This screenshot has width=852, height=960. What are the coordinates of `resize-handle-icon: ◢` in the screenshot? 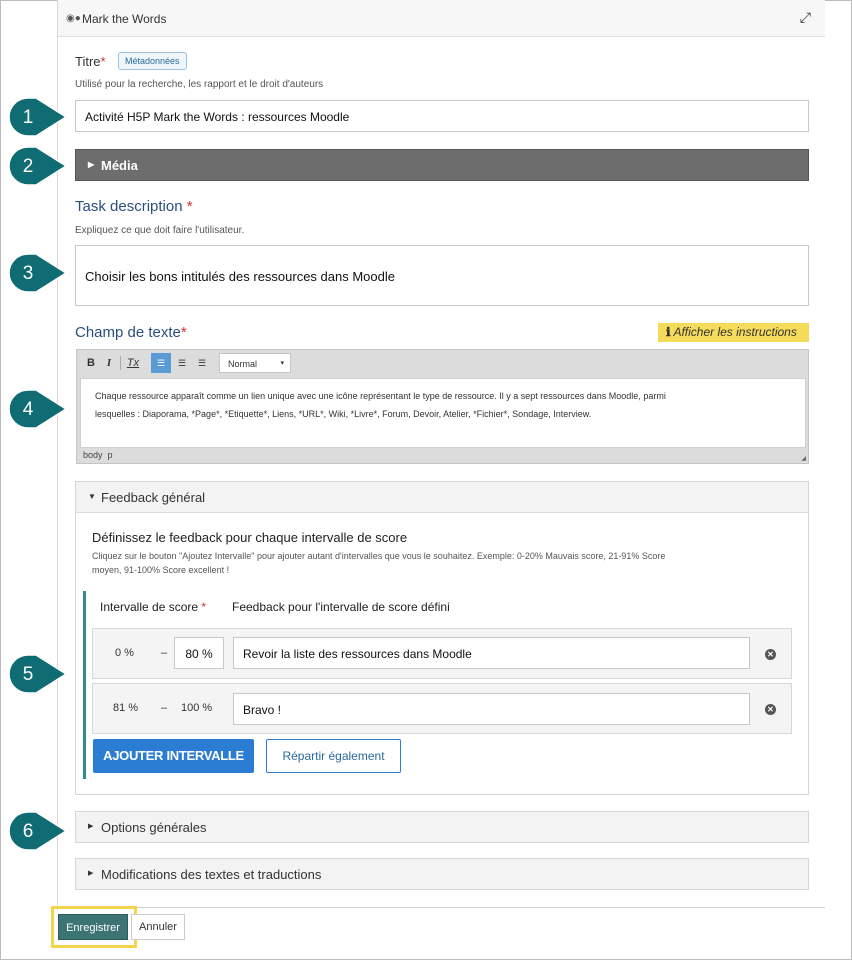 It's located at (803, 458).